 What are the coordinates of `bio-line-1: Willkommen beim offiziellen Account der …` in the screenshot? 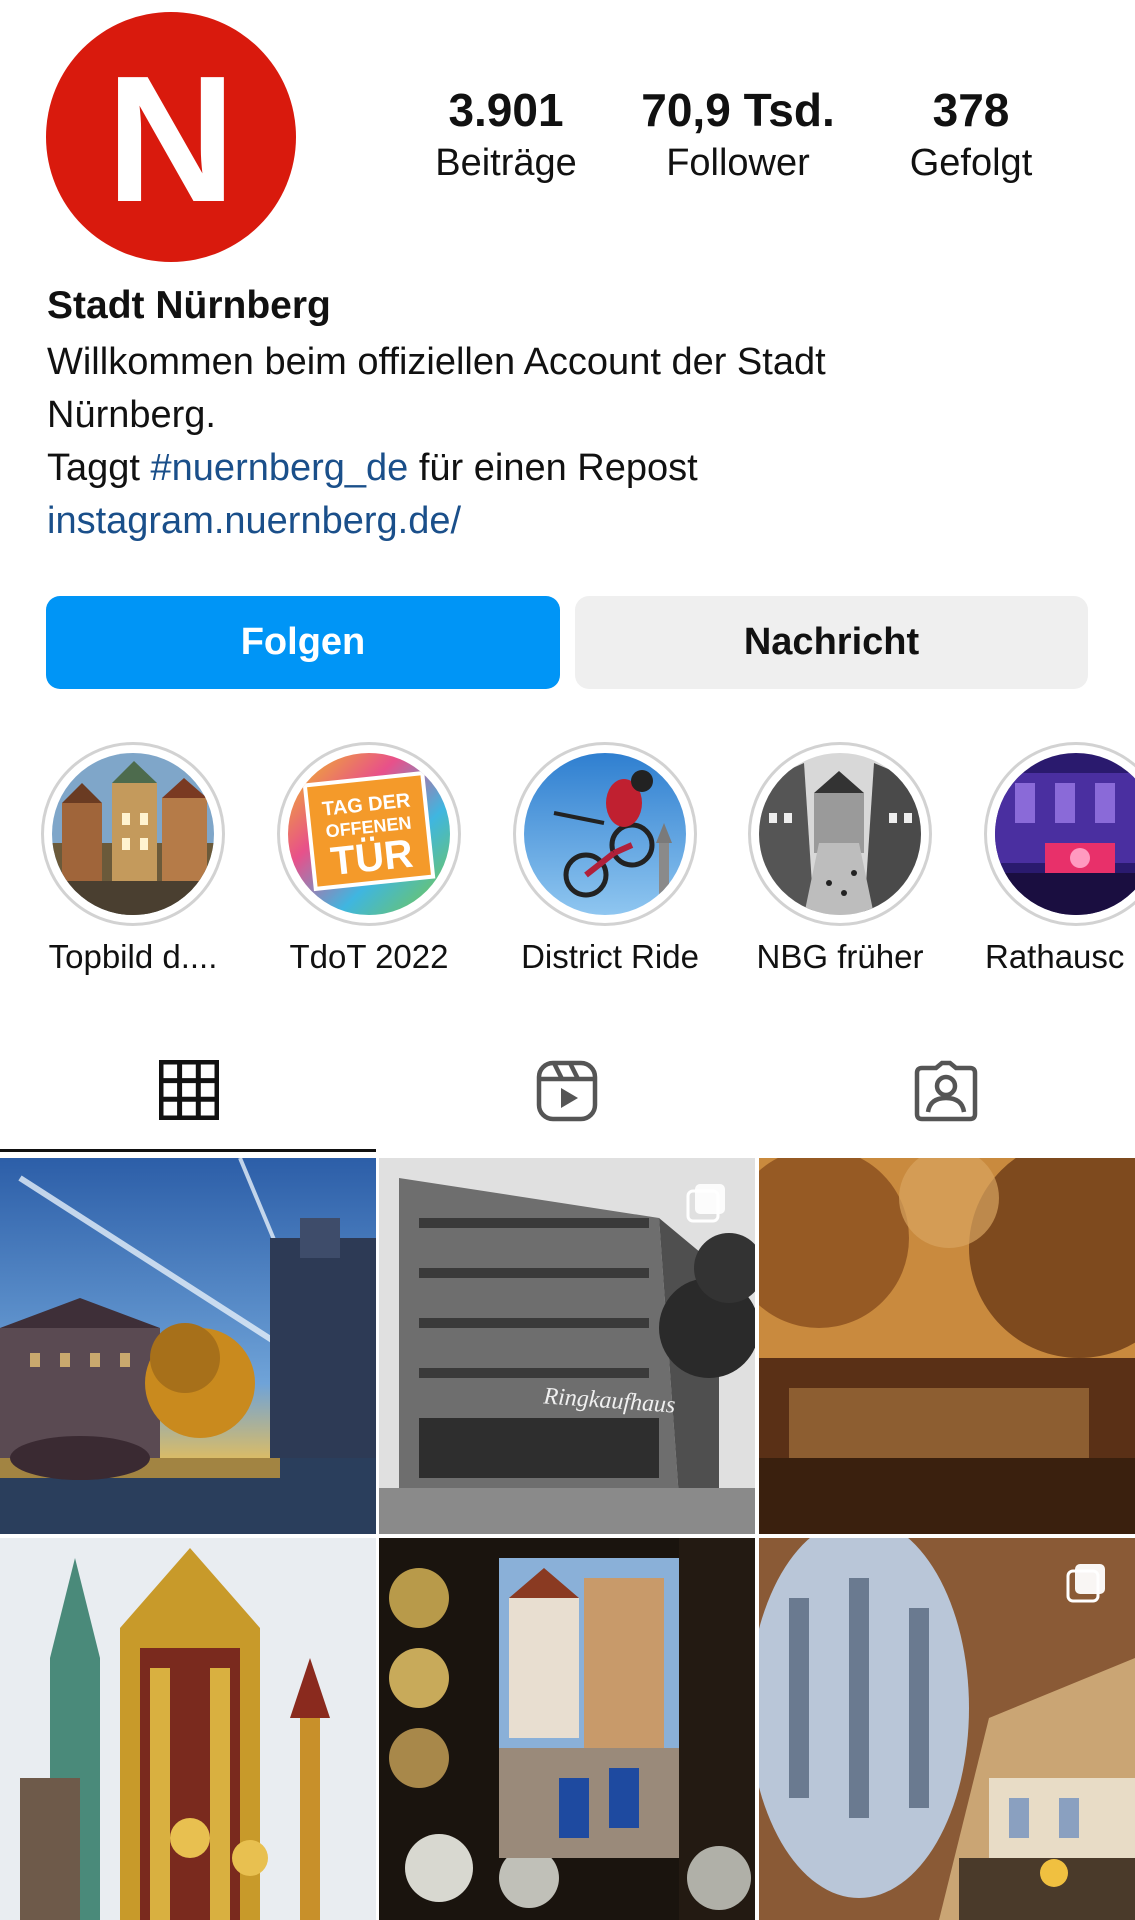 It's located at (436, 362).